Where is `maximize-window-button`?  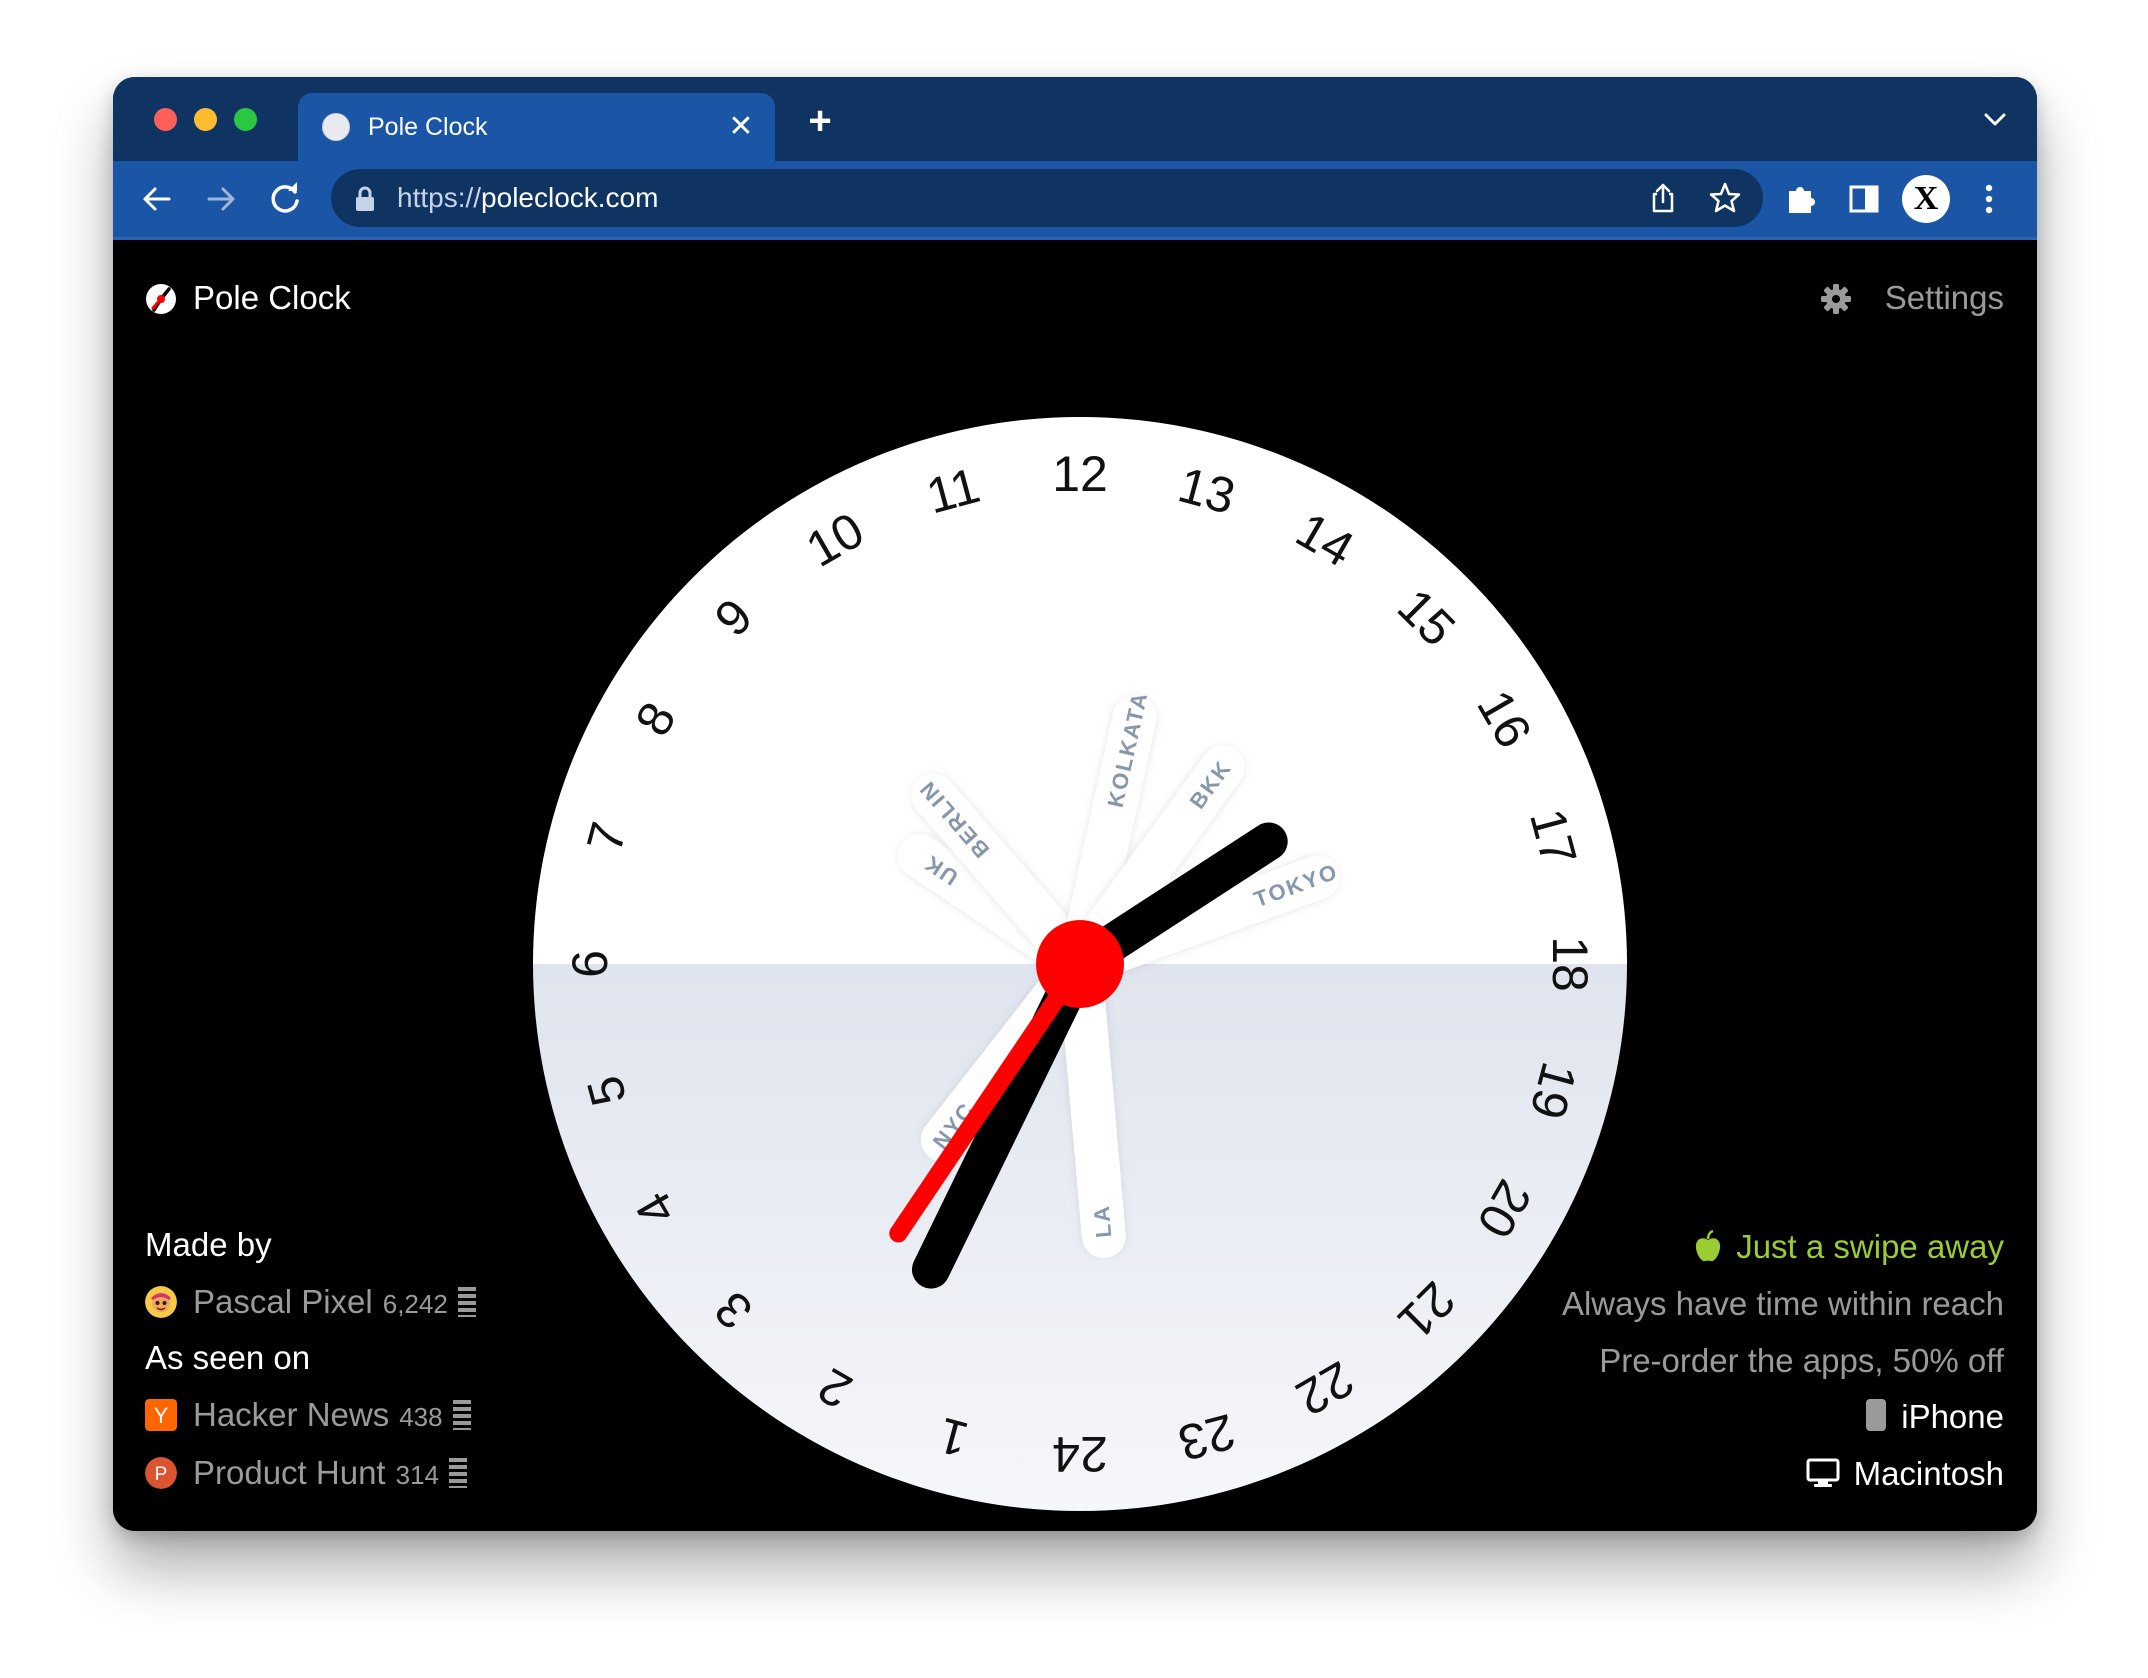
maximize-window-button is located at coordinates (245, 119).